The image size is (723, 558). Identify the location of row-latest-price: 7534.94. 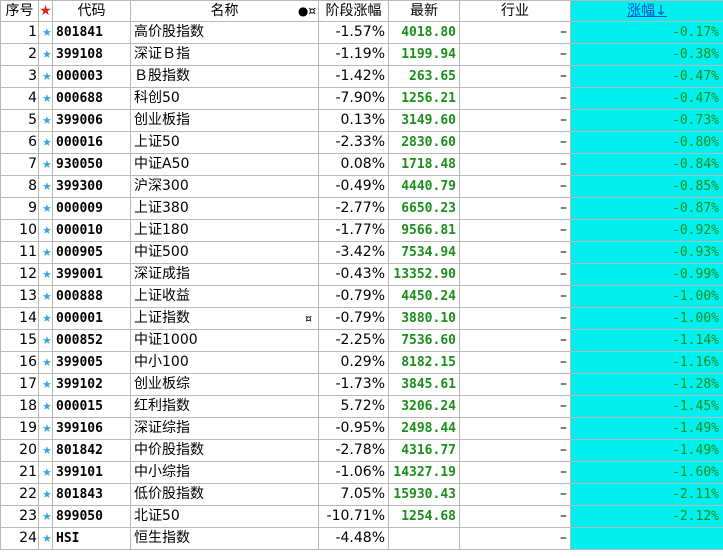
(424, 252).